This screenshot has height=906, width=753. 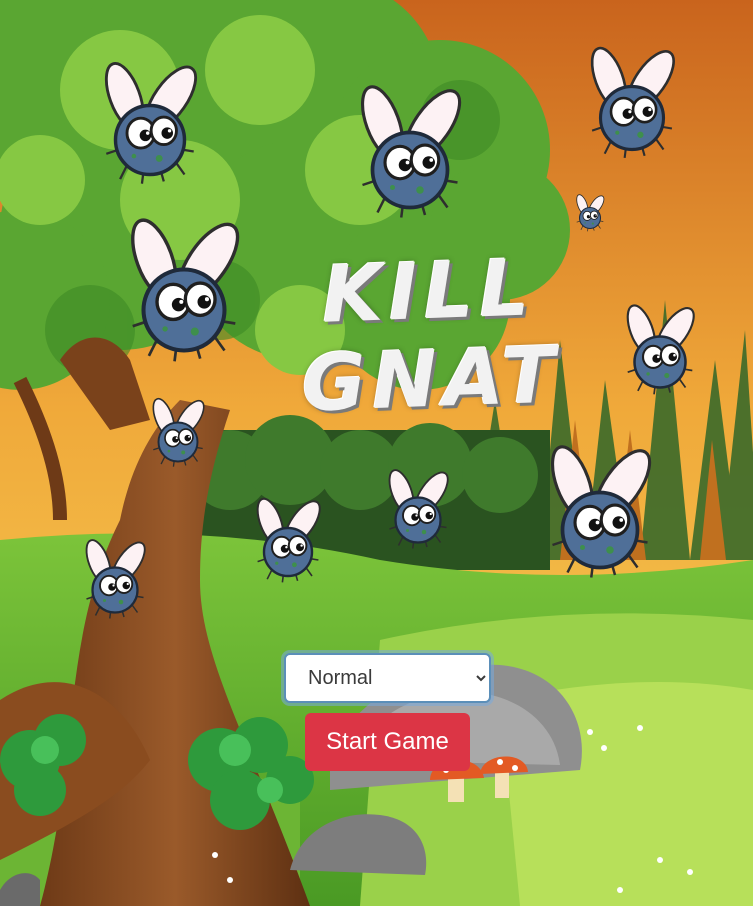 What do you see at coordinates (387, 678) in the screenshot?
I see `difficulty-select: Normal` at bounding box center [387, 678].